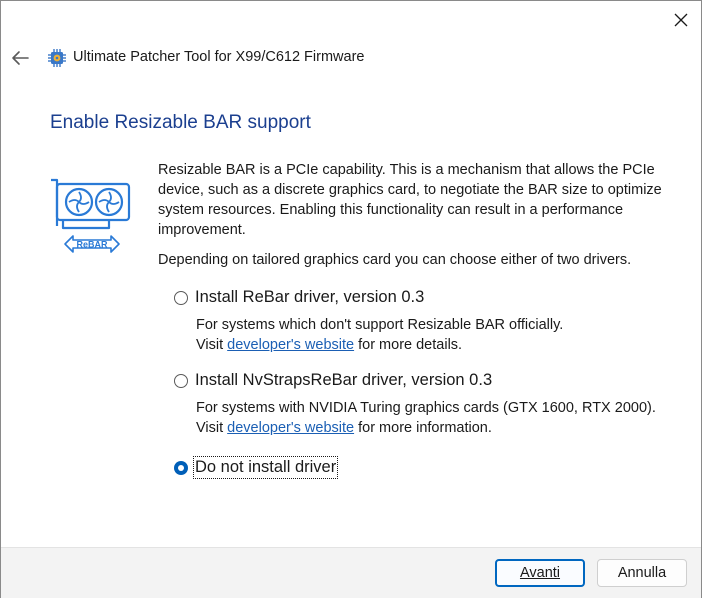  I want to click on graphics-card-icon: ReBAR, so click(91, 215).